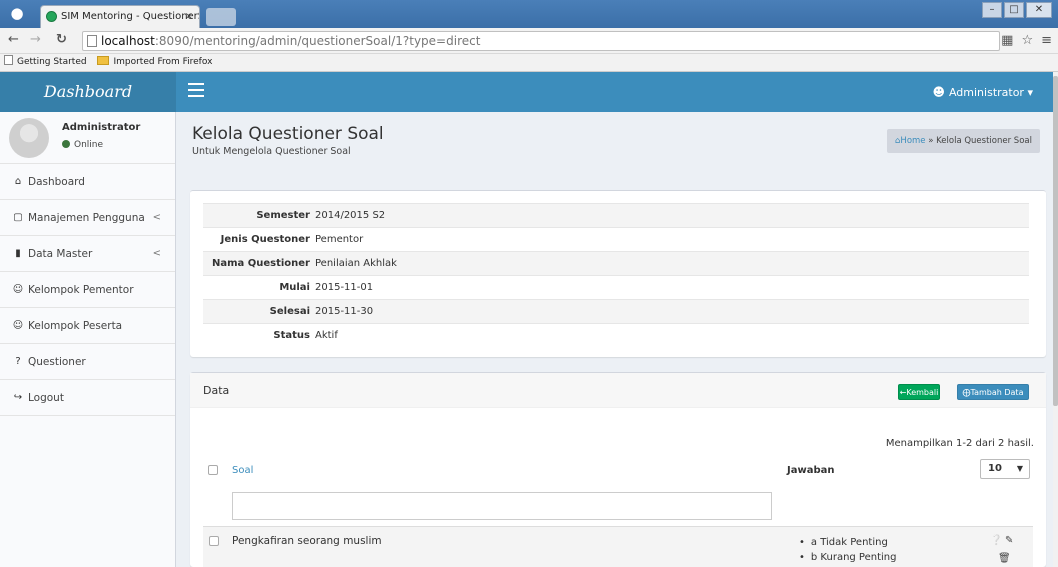 The image size is (1058, 567). I want to click on kembali-button: ←Kembali, so click(919, 392).